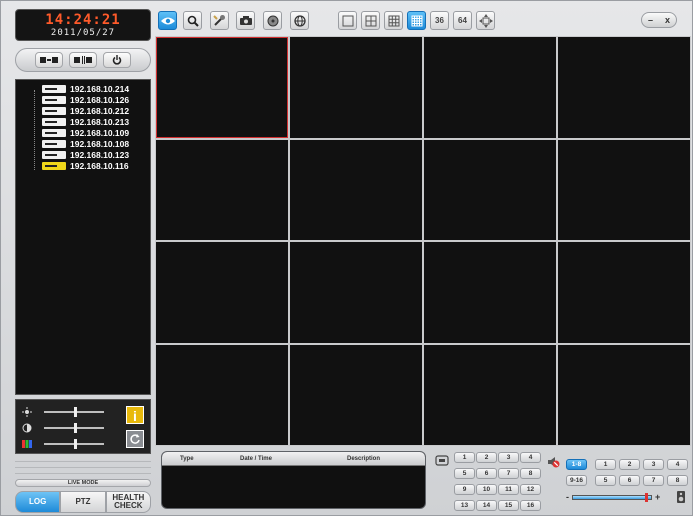  I want to click on device-item-selected: 192.168.10.116, so click(85, 166).